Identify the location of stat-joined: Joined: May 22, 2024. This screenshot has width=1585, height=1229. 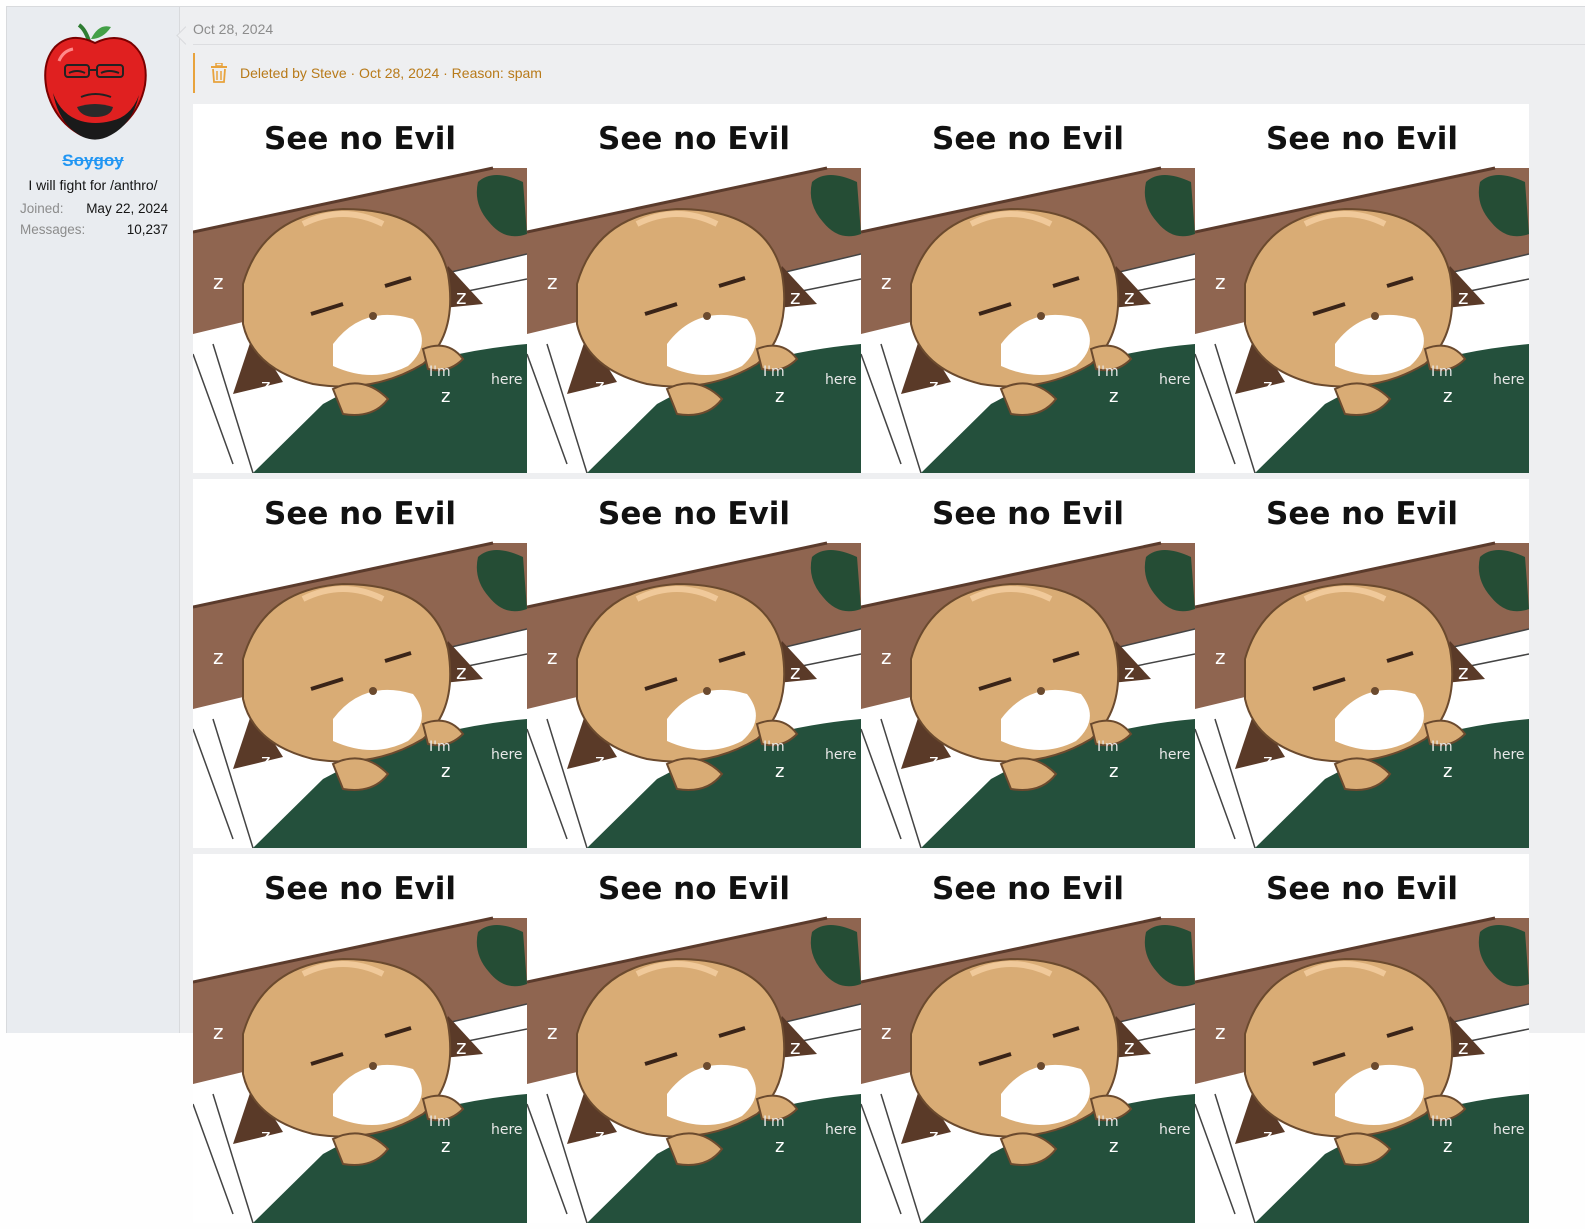
(94, 208).